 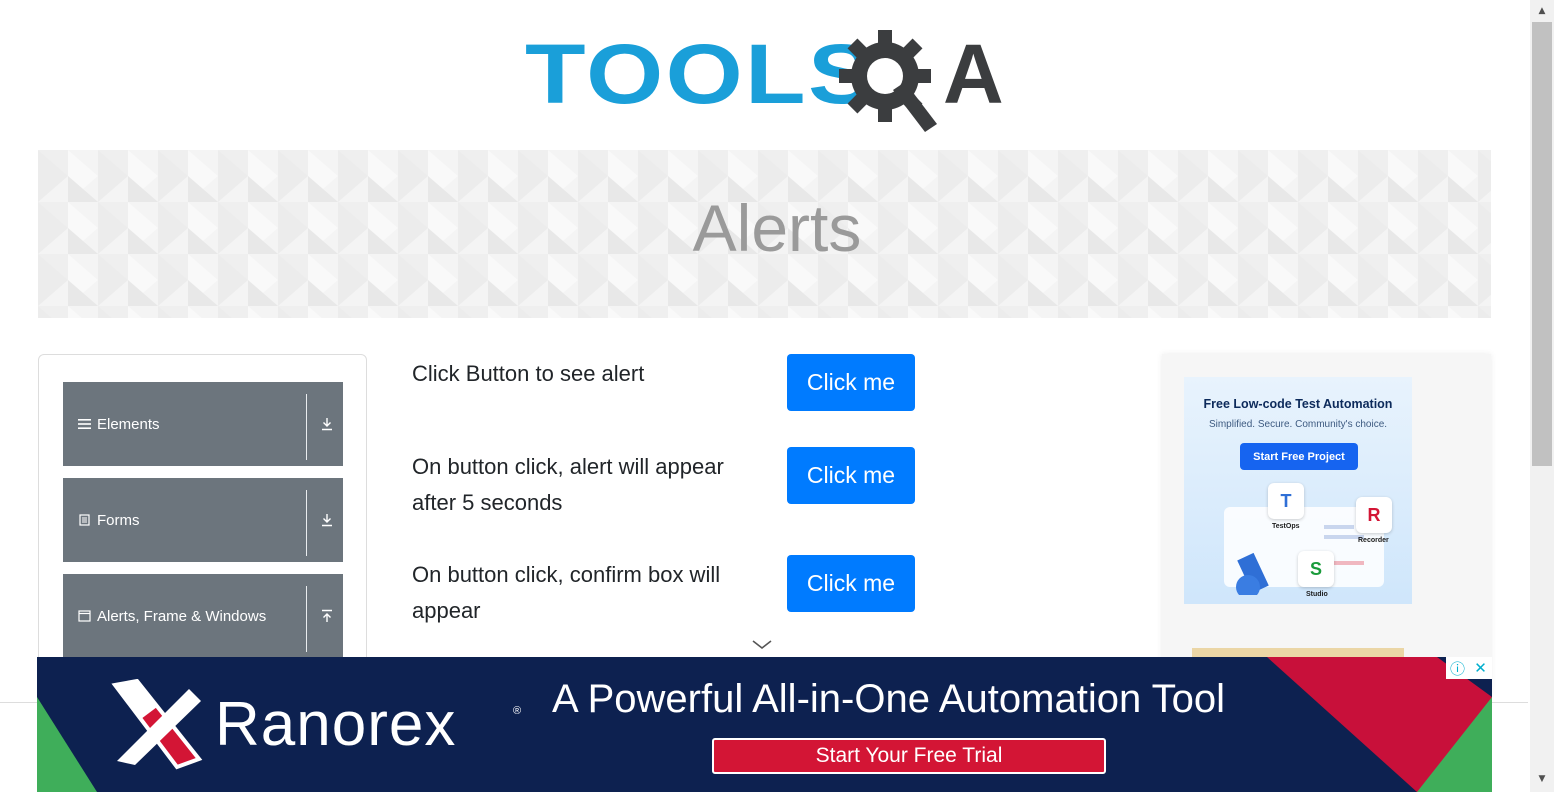 I want to click on window-icon, so click(x=84, y=616).